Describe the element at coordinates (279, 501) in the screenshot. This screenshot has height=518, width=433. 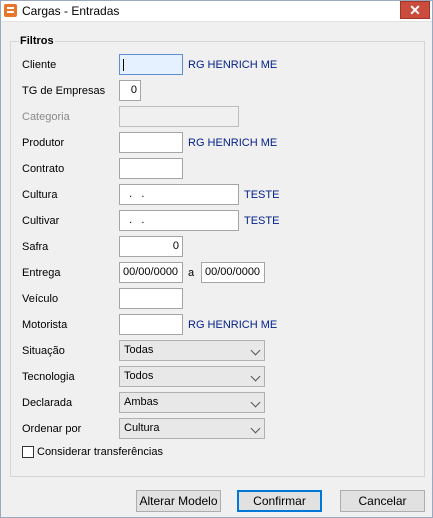
I see `confirmar-button: Confirmar` at that location.